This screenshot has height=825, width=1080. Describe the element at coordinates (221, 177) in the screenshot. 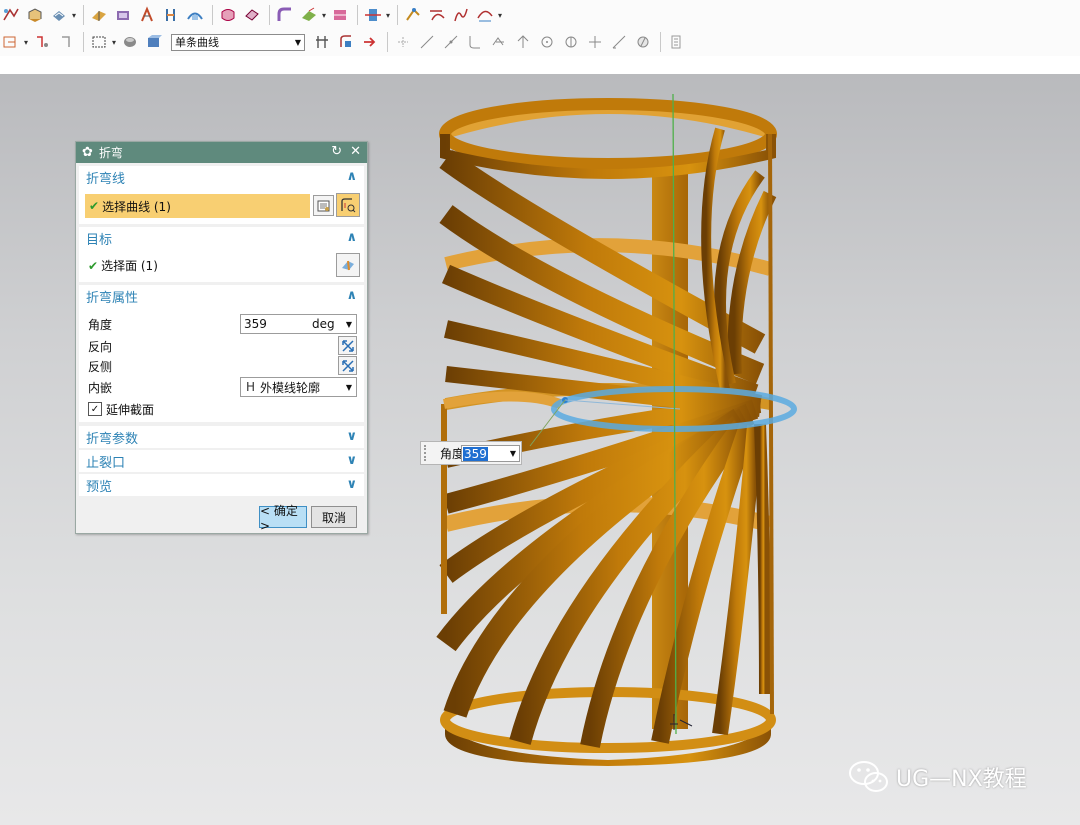

I see `section-bend-line-header: 折弯线 ∧` at that location.